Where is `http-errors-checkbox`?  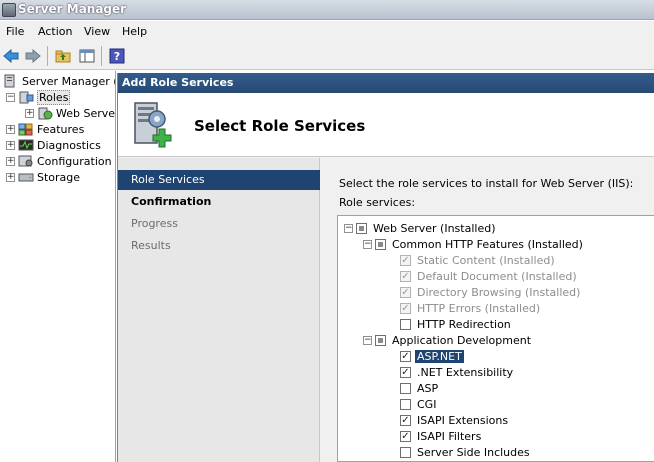
http-errors-checkbox is located at coordinates (405, 308).